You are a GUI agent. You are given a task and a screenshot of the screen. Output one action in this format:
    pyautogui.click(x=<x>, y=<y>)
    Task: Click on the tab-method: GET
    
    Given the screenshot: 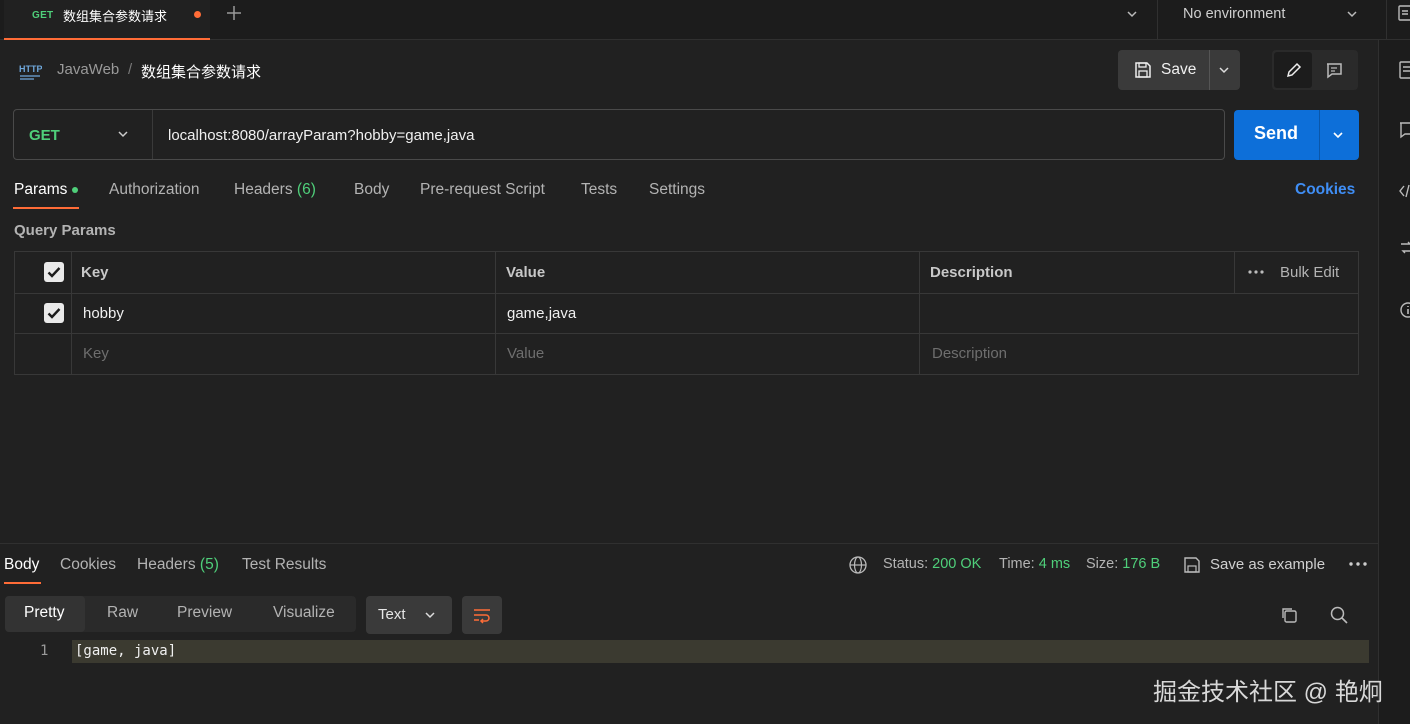 What is the action you would take?
    pyautogui.click(x=43, y=15)
    